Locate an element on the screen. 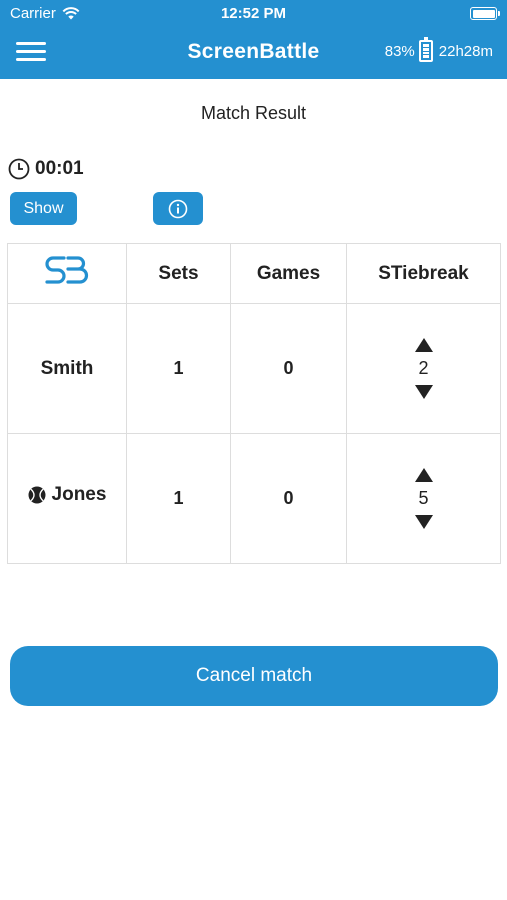 The image size is (507, 900). battery-time: 22h28m is located at coordinates (465, 51).